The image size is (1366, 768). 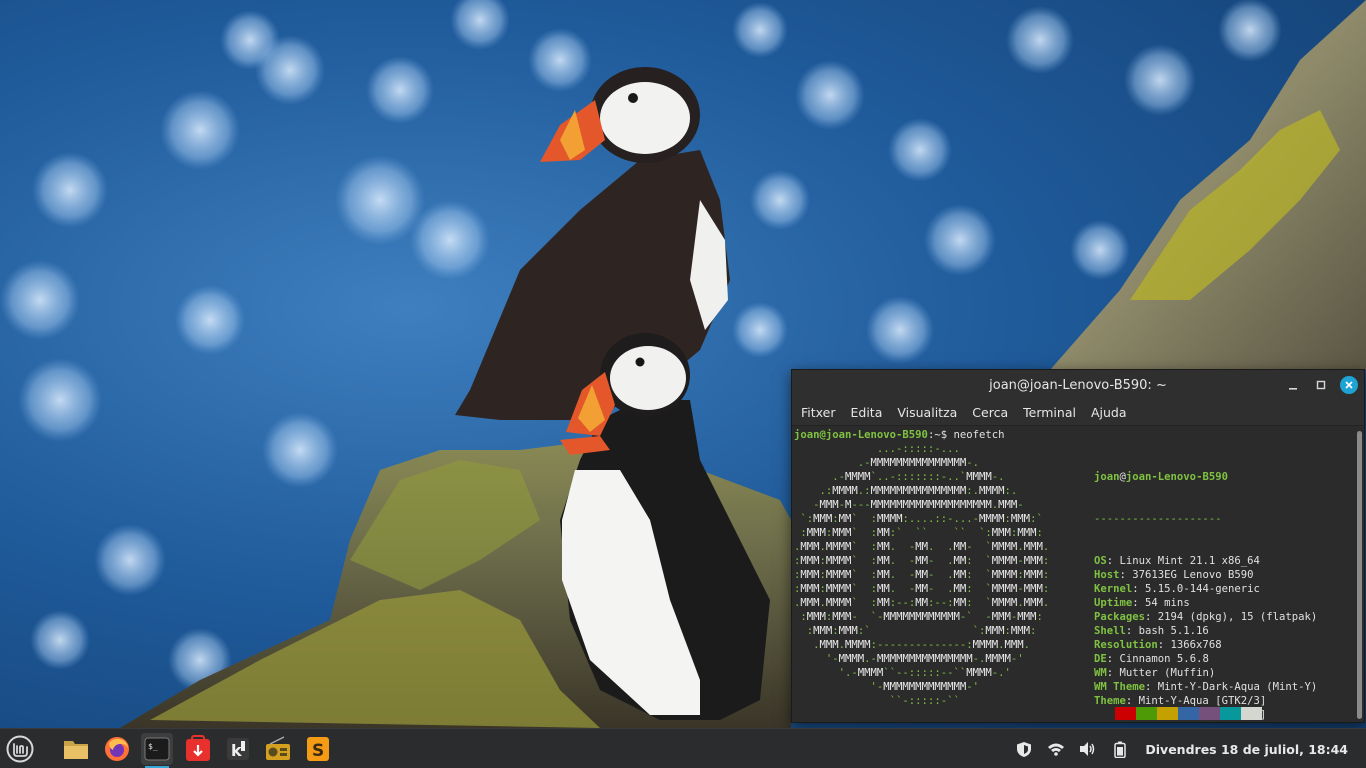 I want to click on software-manager-launcher, so click(x=198, y=749).